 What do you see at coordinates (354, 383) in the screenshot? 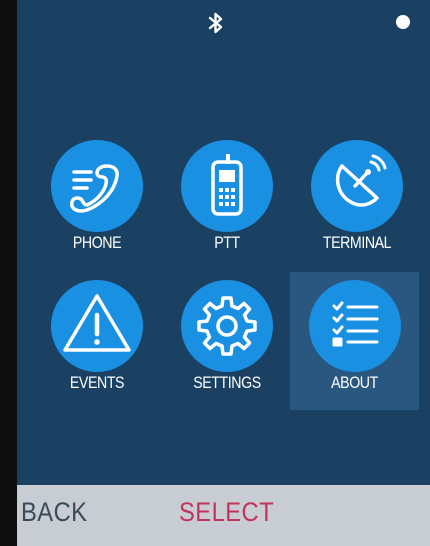
I see `menu-item-label: ABOUT` at bounding box center [354, 383].